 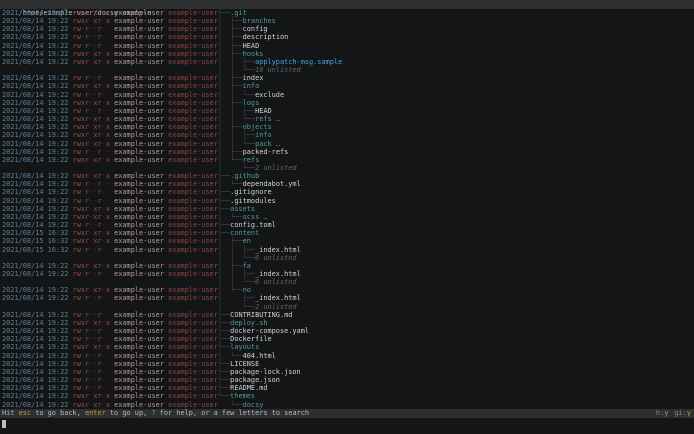 I want to click on file-name: 404.html, so click(x=259, y=356).